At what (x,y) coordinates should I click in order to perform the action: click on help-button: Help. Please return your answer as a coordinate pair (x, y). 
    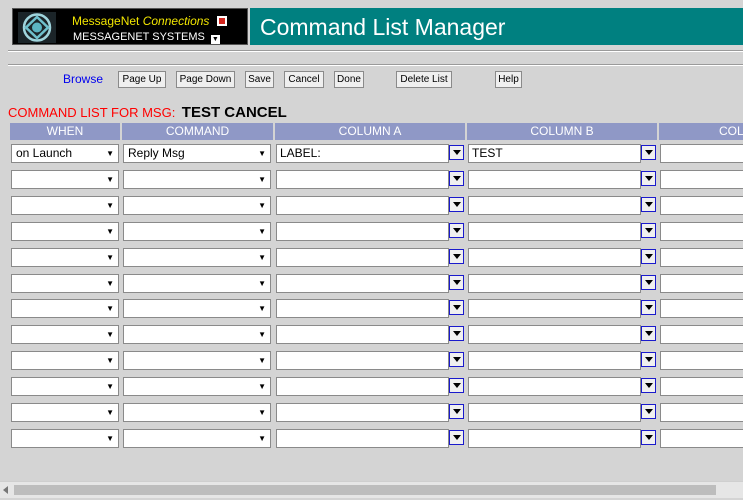
    Looking at the image, I should click on (508, 79).